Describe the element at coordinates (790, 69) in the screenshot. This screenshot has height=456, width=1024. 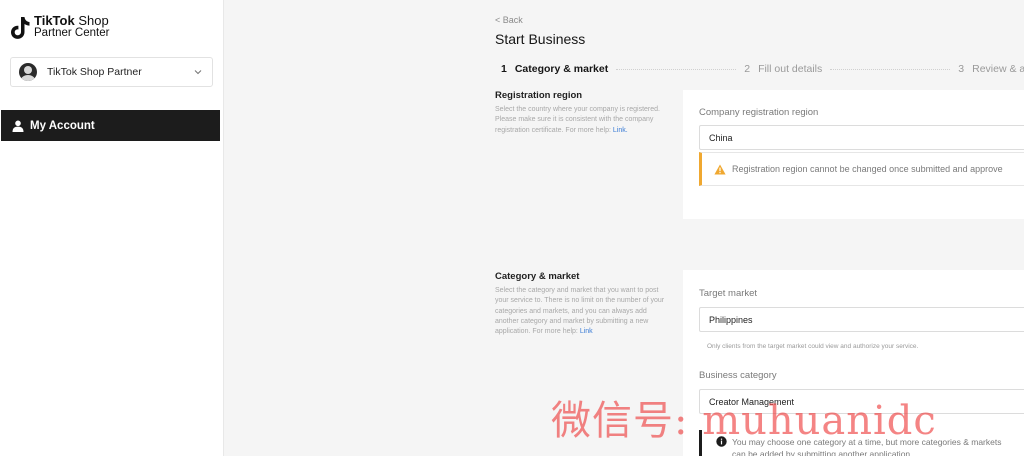
I see `step-2-label: Fill out details` at that location.